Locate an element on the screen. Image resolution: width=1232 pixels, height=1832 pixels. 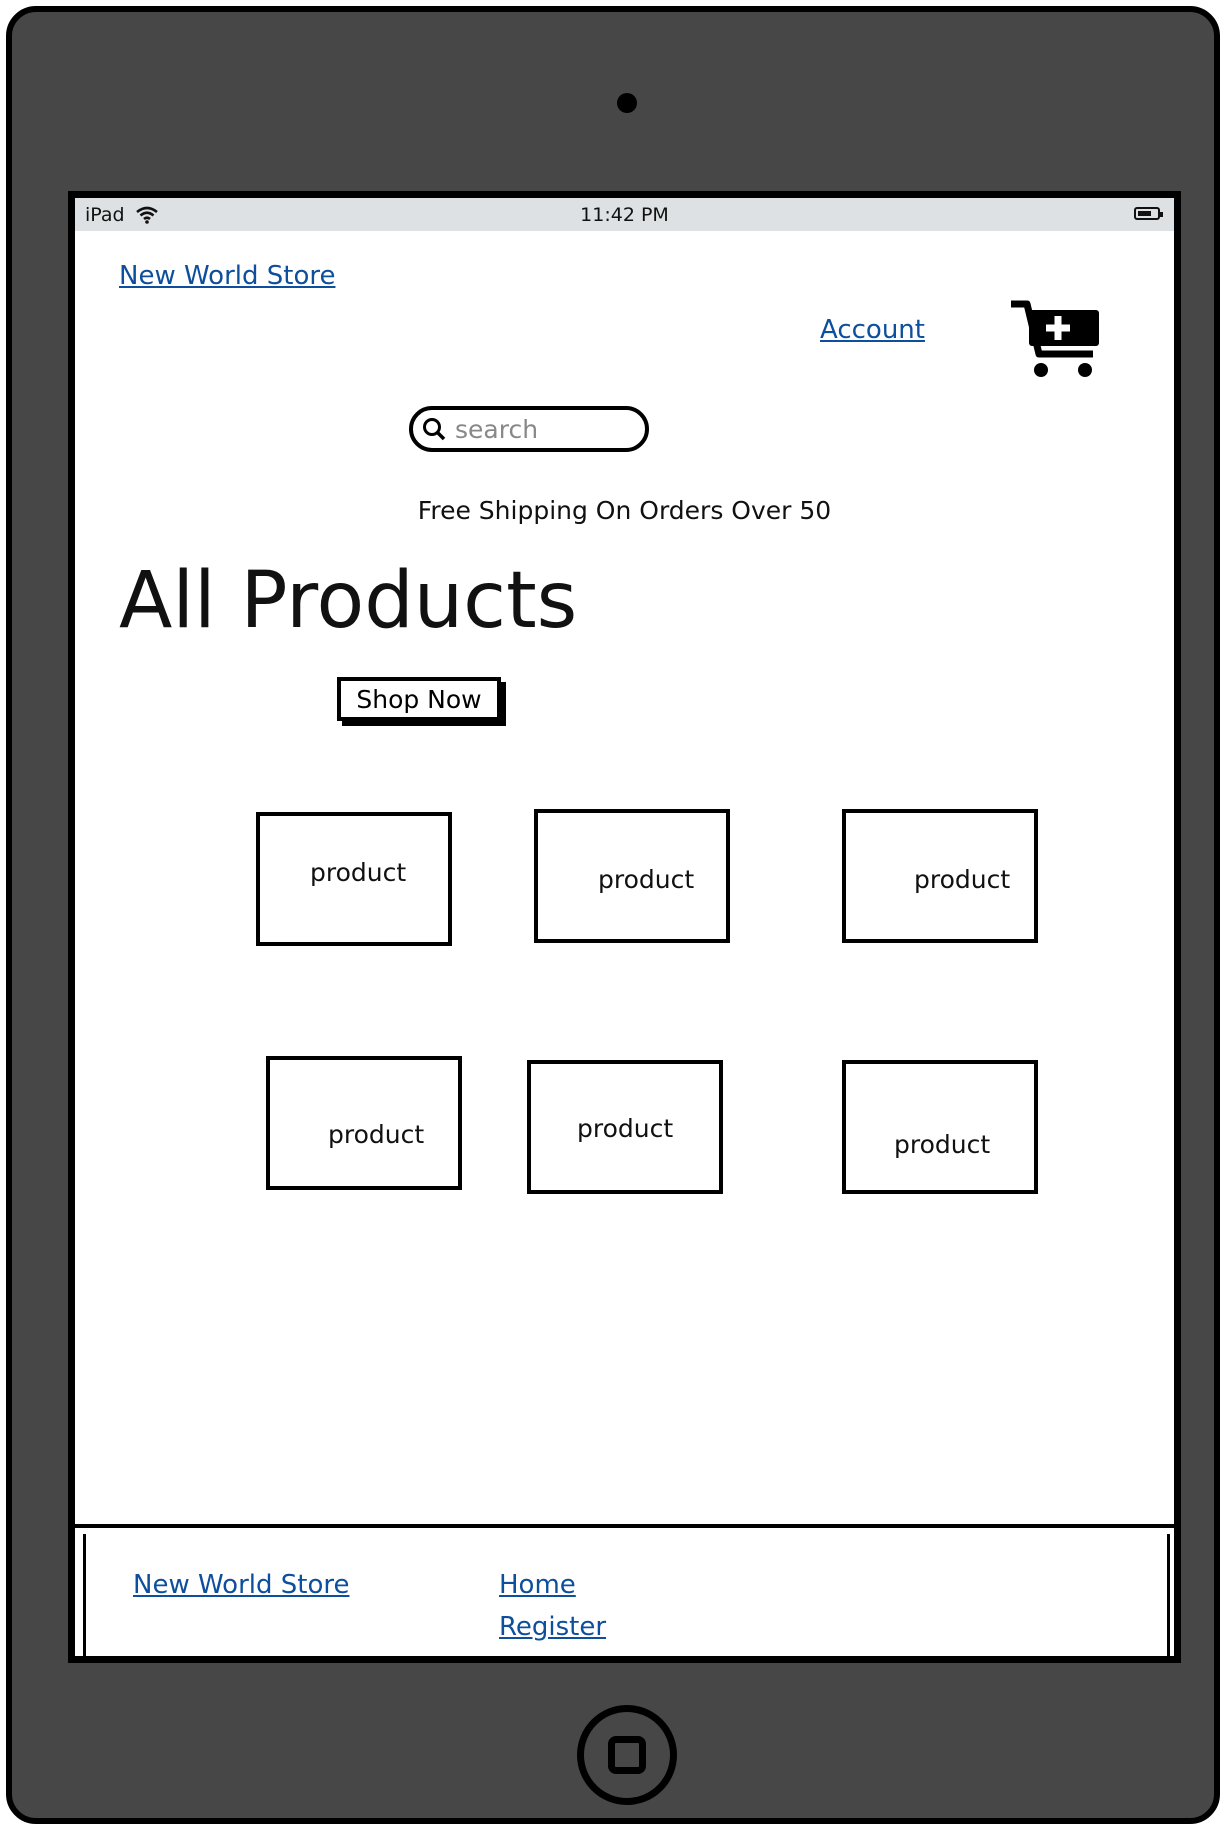
home-square-icon is located at coordinates (627, 1755).